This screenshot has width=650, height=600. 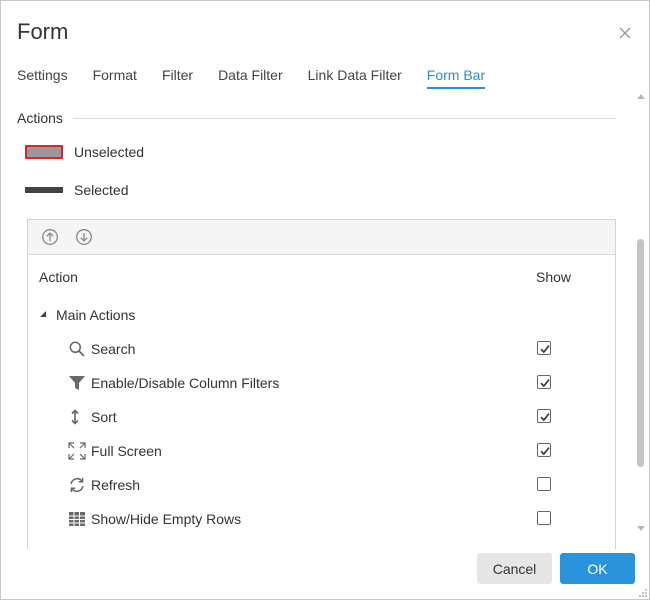 I want to click on collapse-triangle-icon, so click(x=43, y=314).